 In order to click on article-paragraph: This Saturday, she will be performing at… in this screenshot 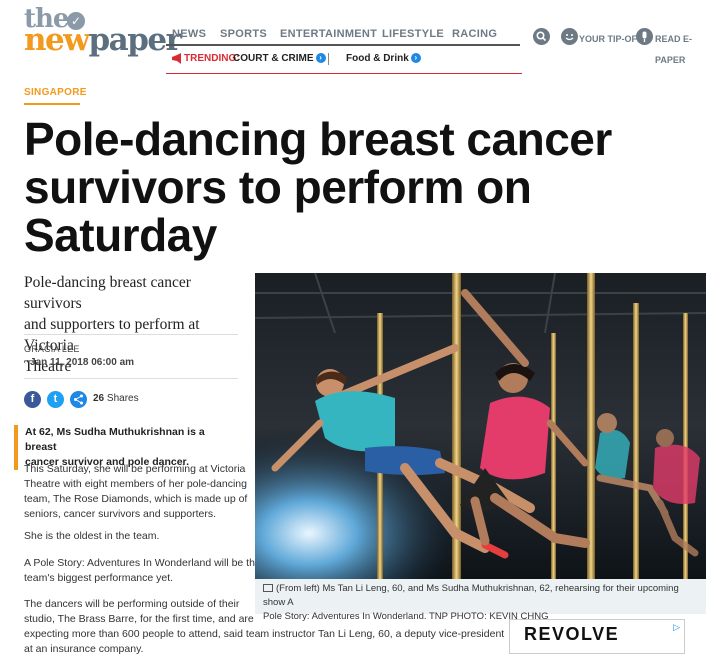, I will do `click(136, 491)`.